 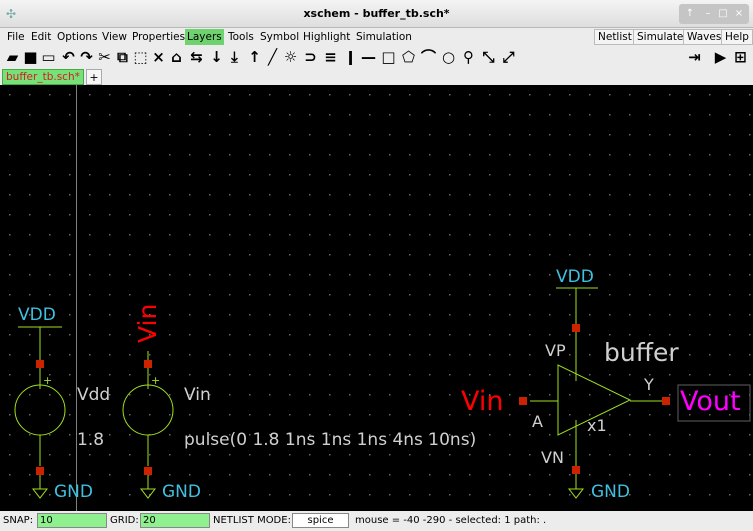 I want to click on highlight-icon: ☼, so click(x=290, y=57).